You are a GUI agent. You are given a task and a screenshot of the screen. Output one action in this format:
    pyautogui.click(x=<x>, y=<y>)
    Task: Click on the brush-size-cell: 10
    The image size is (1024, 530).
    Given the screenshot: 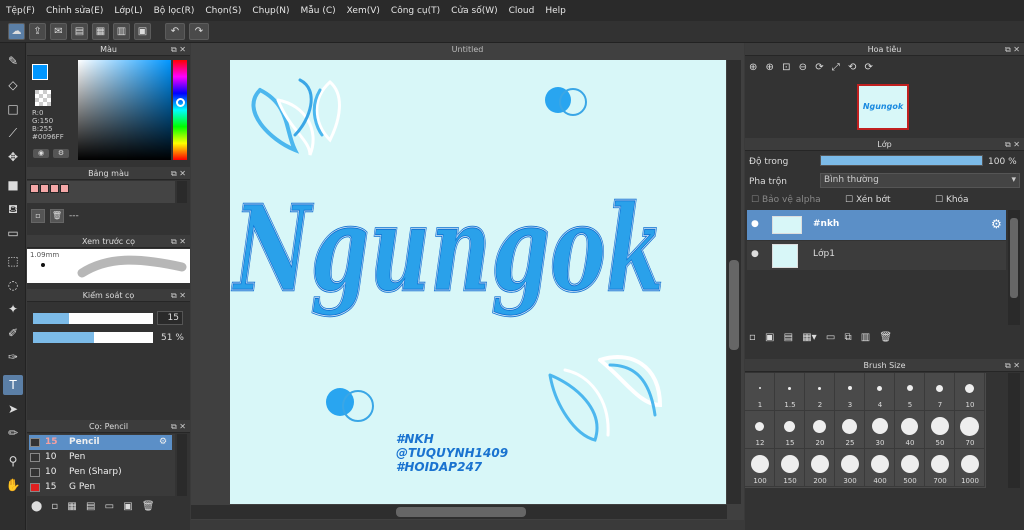 What is the action you would take?
    pyautogui.click(x=970, y=392)
    